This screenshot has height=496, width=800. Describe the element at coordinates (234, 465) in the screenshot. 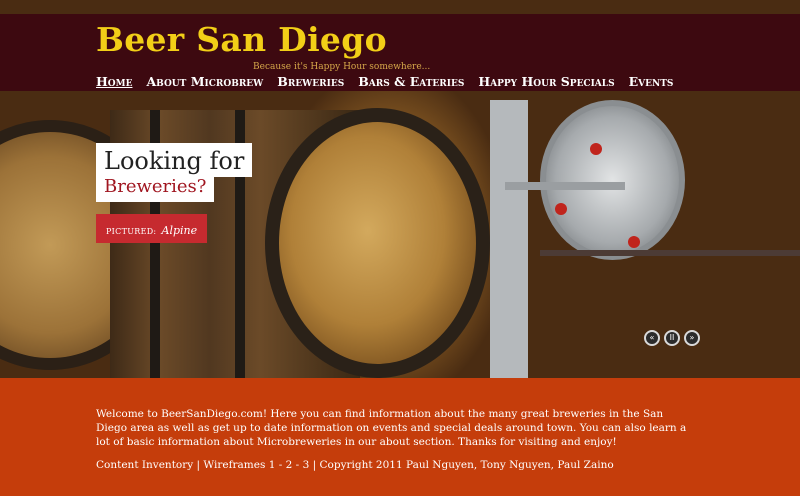

I see `wireframes-label: Wireframes` at that location.